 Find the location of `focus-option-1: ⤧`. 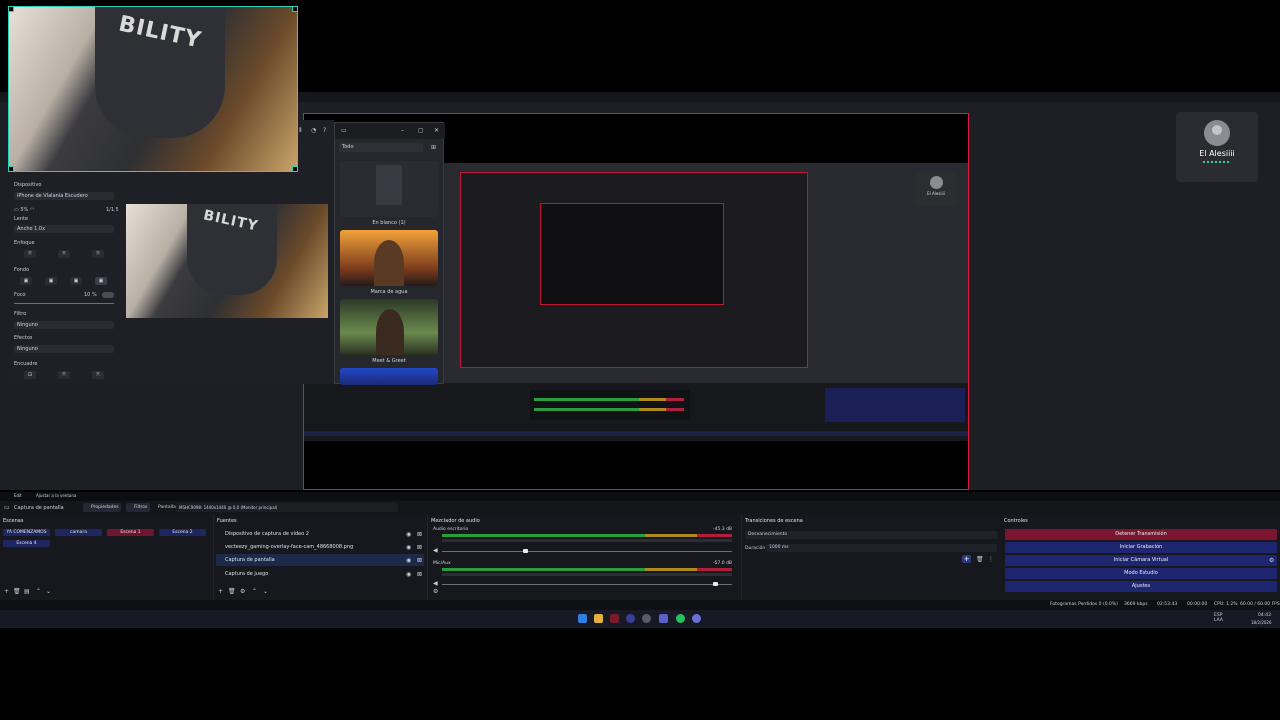

focus-option-1: ⤧ is located at coordinates (30, 254).